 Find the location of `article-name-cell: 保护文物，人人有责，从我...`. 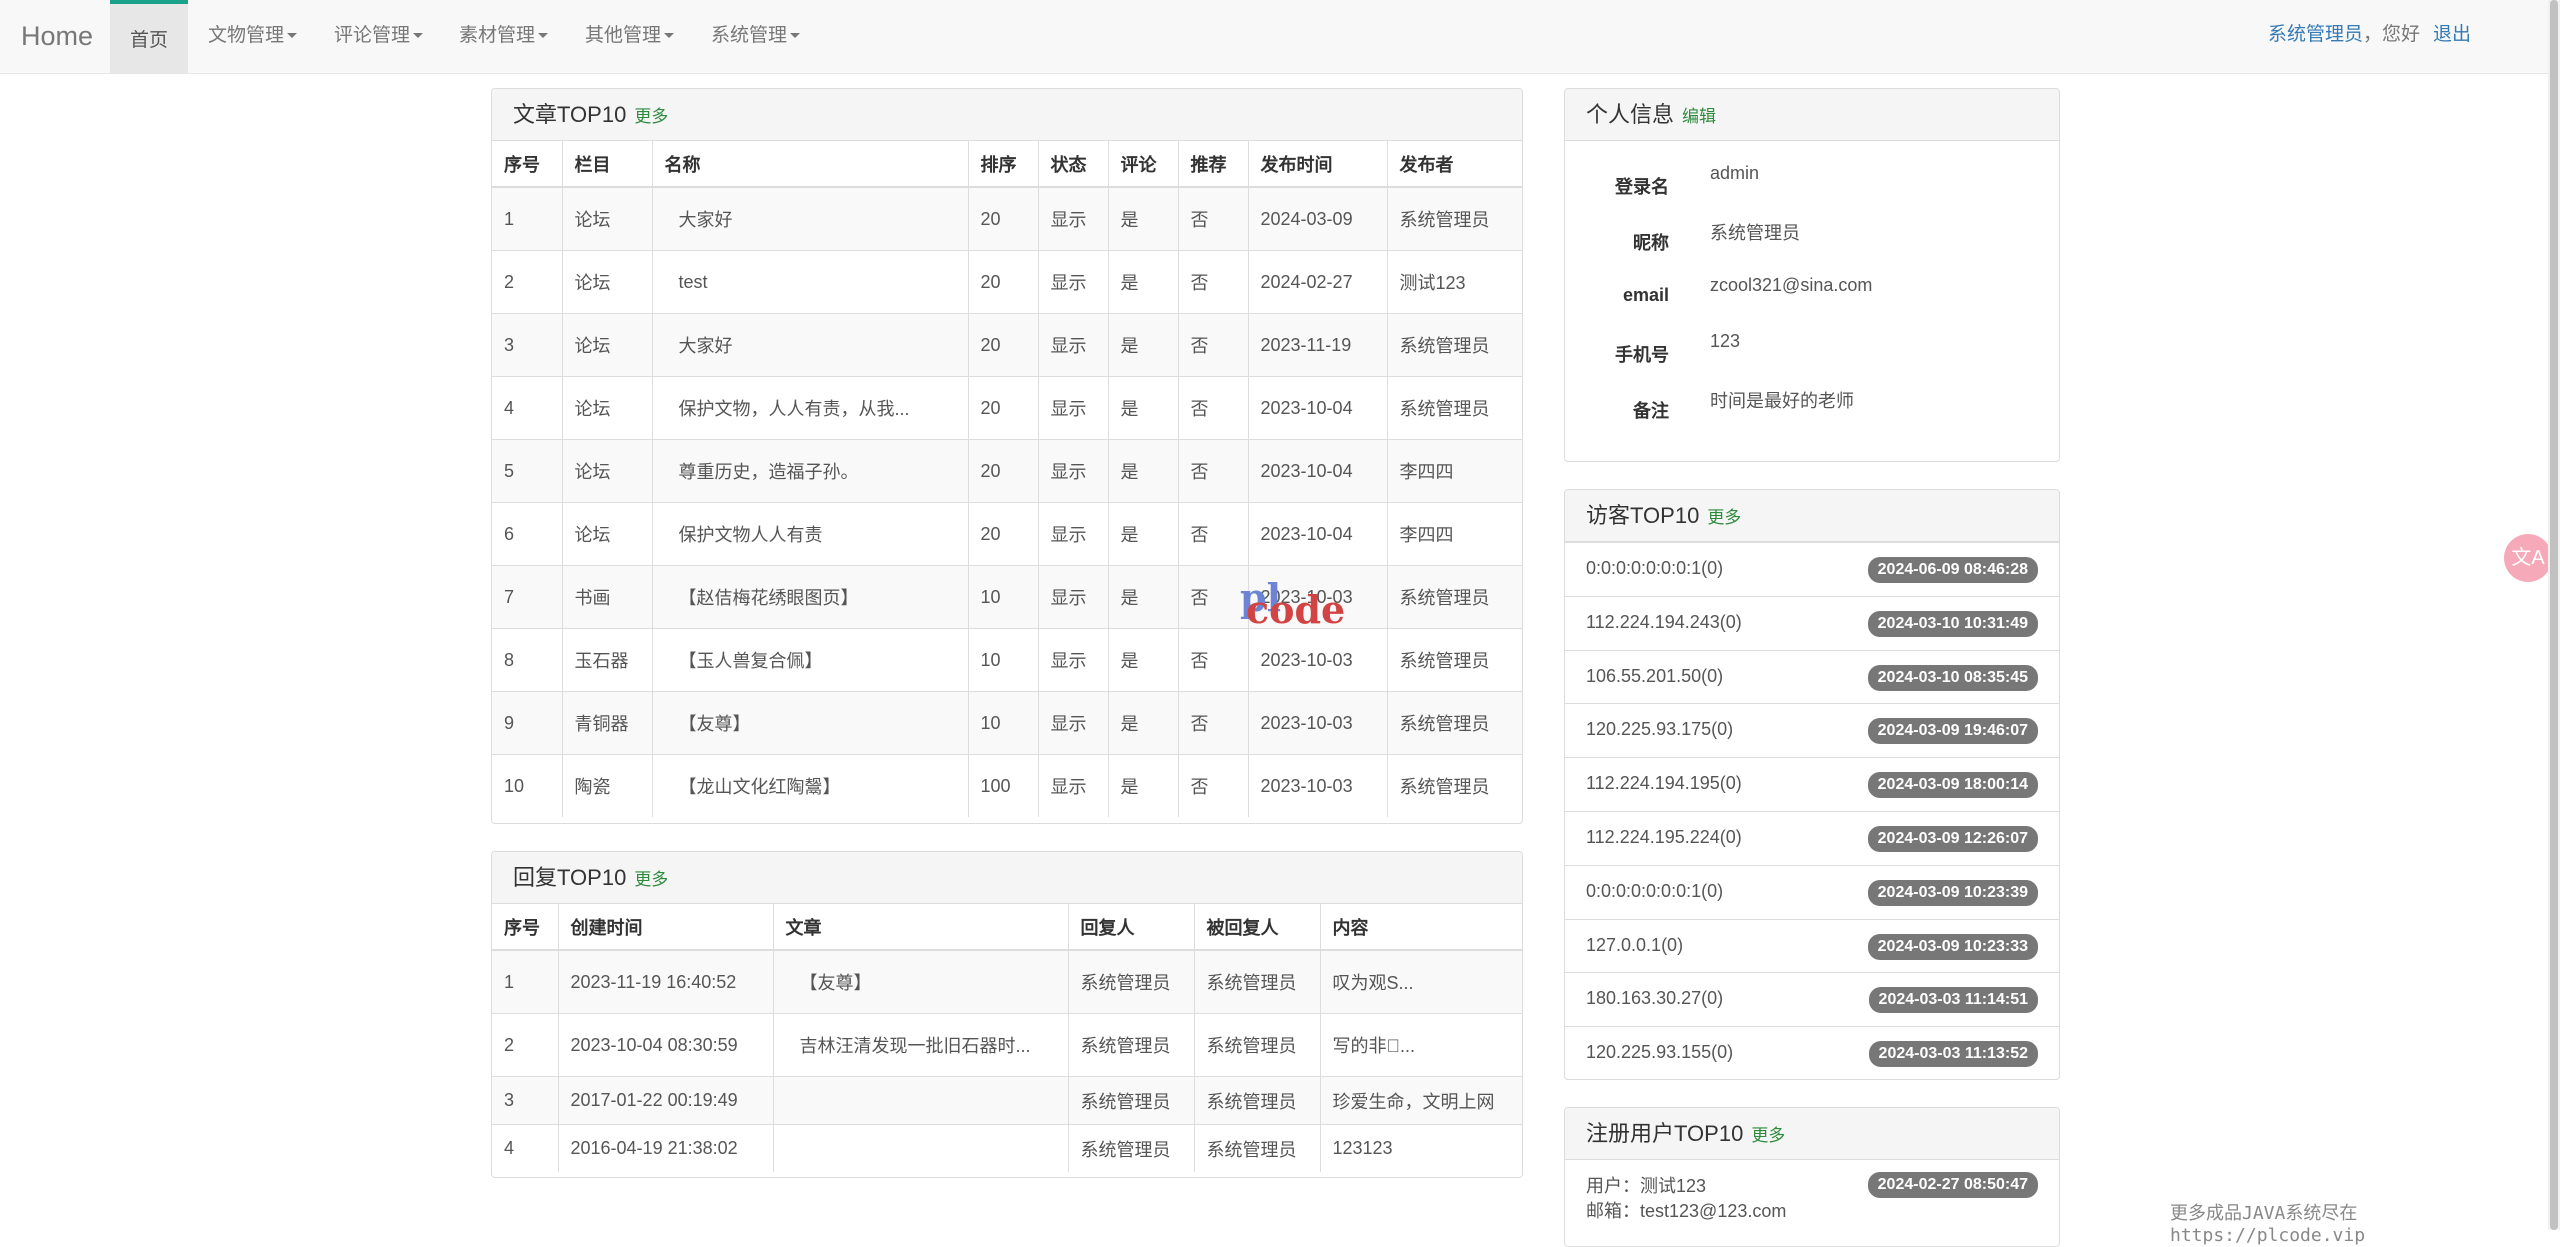

article-name-cell: 保护文物，人人有责，从我... is located at coordinates (810, 408).